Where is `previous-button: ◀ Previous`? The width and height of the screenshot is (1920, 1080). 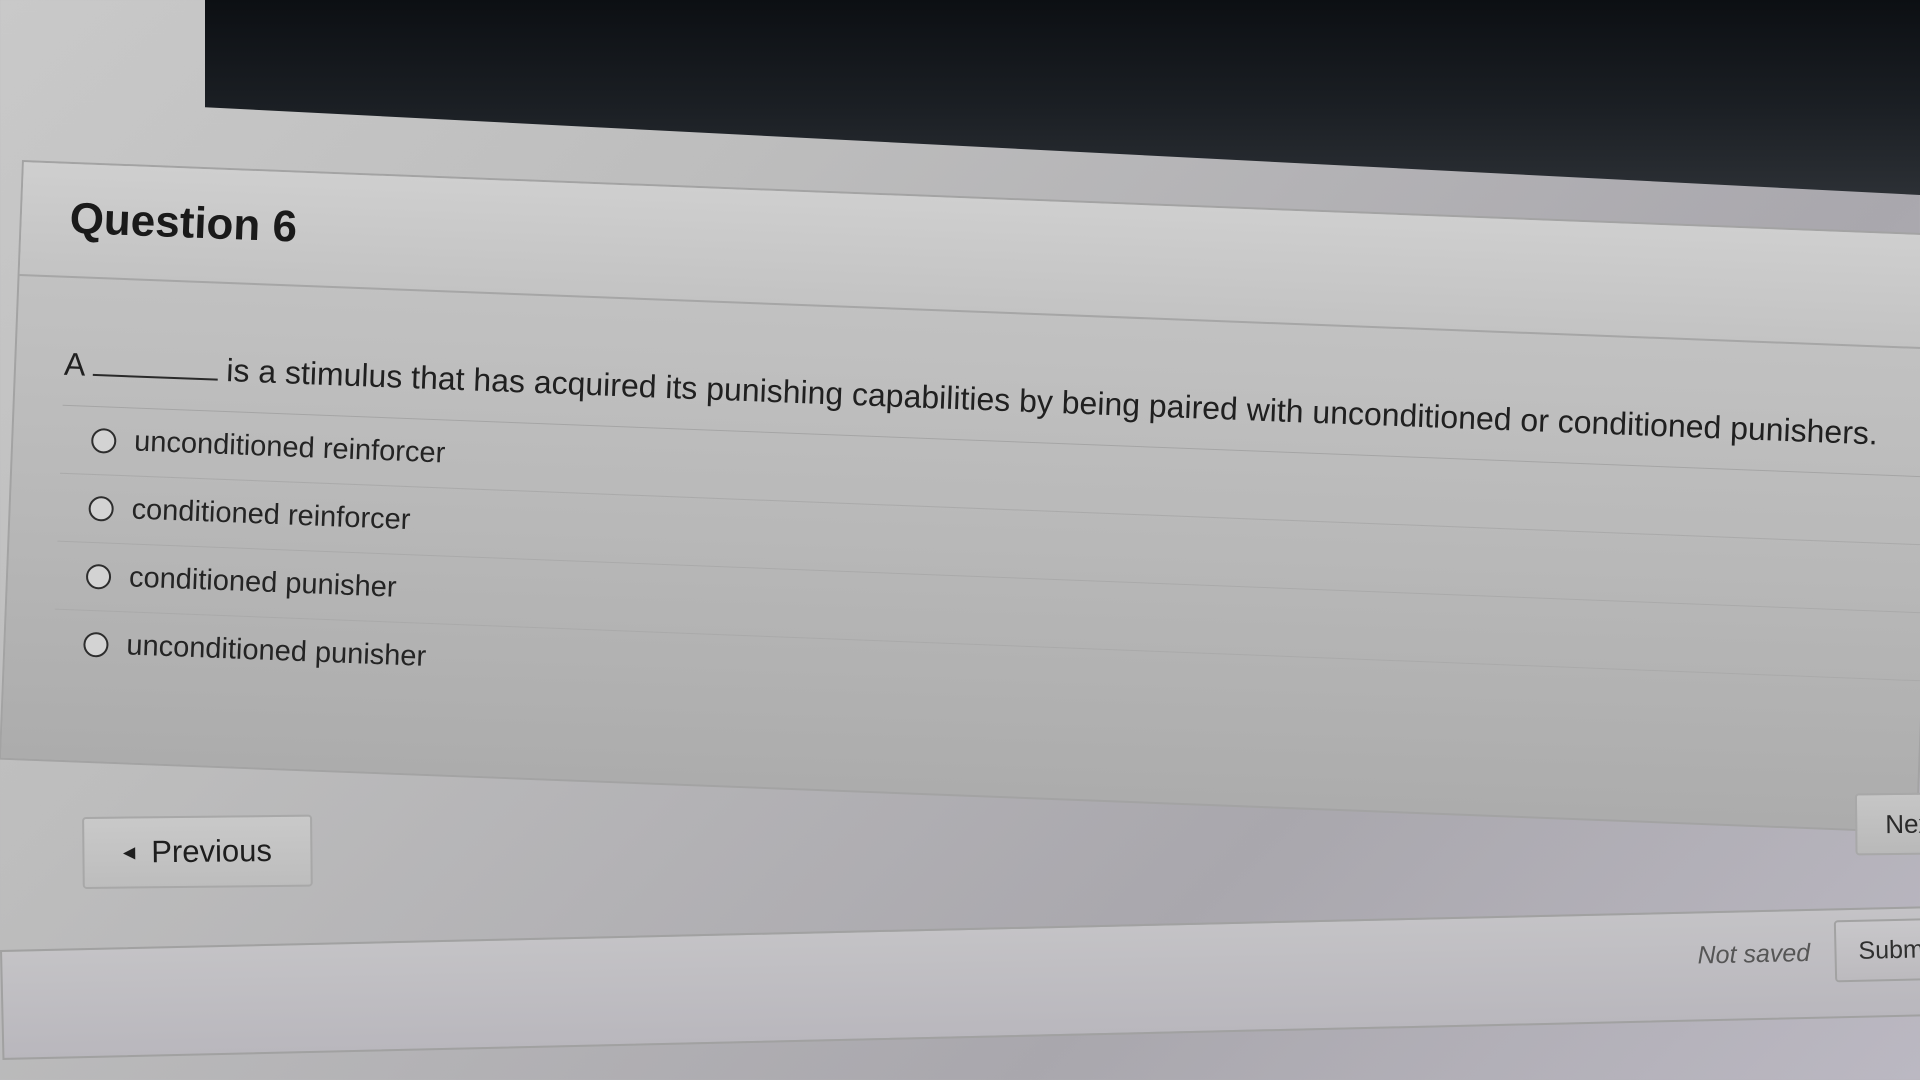
previous-button: ◀ Previous is located at coordinates (197, 851).